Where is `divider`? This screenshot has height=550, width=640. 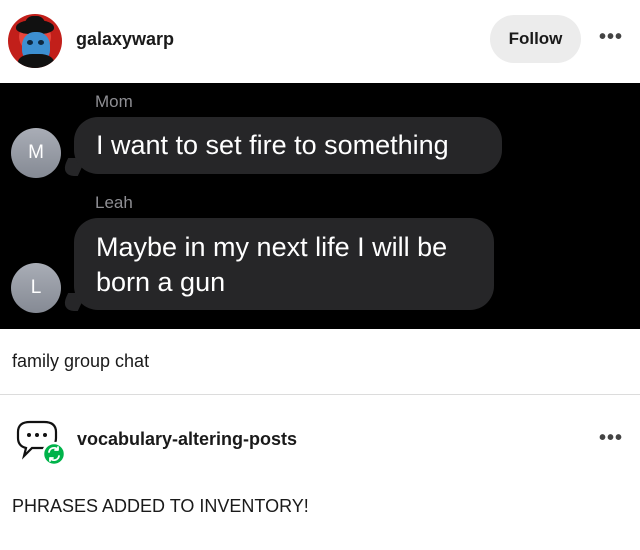
divider is located at coordinates (320, 394).